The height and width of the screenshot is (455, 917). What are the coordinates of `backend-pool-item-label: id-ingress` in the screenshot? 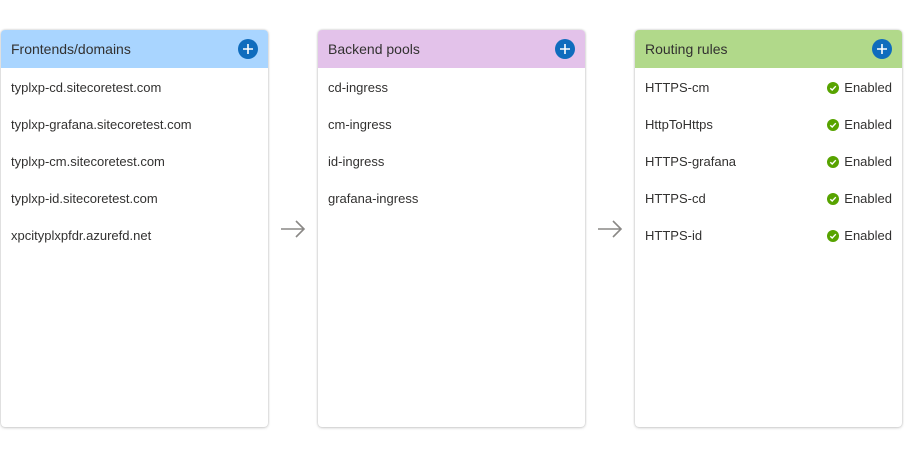 It's located at (356, 161).